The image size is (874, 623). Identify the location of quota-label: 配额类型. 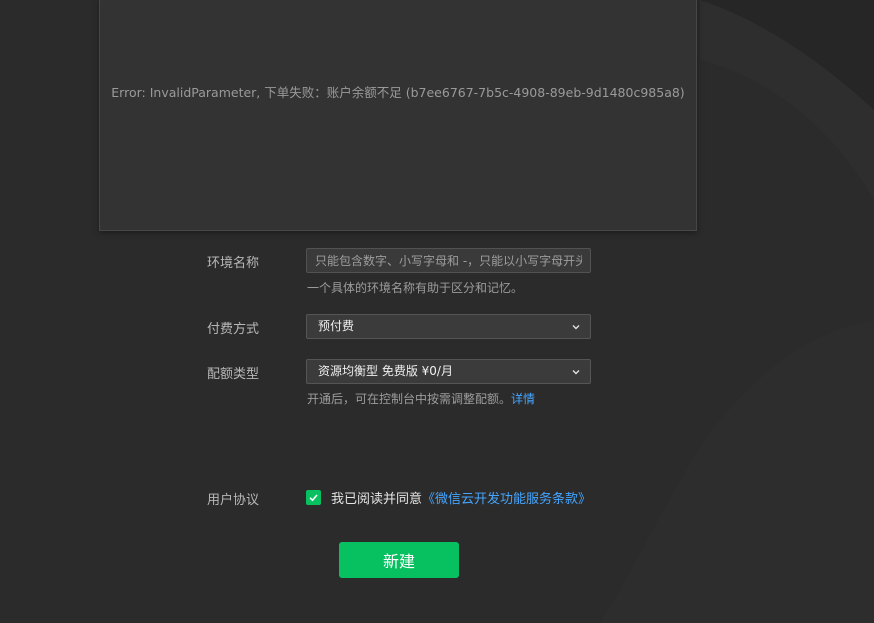
(233, 374).